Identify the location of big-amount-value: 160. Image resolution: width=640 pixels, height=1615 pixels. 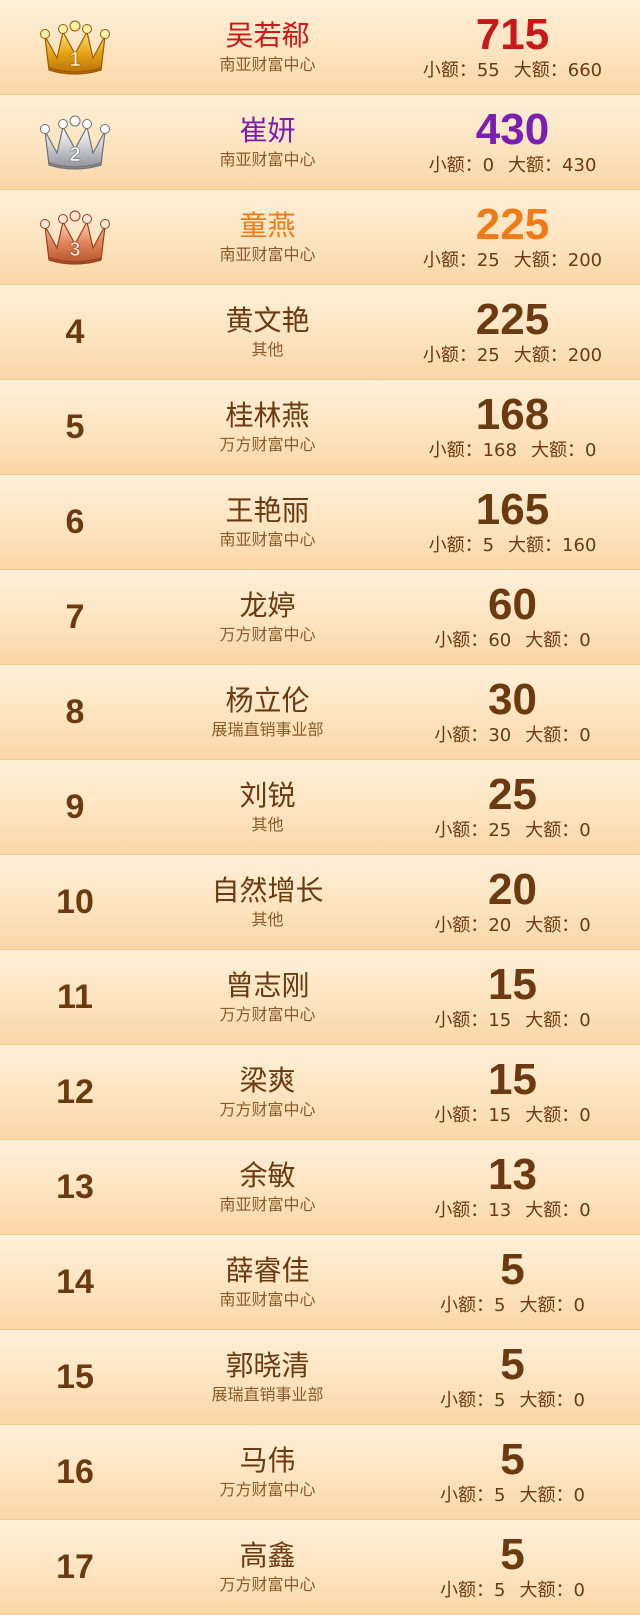
(579, 545).